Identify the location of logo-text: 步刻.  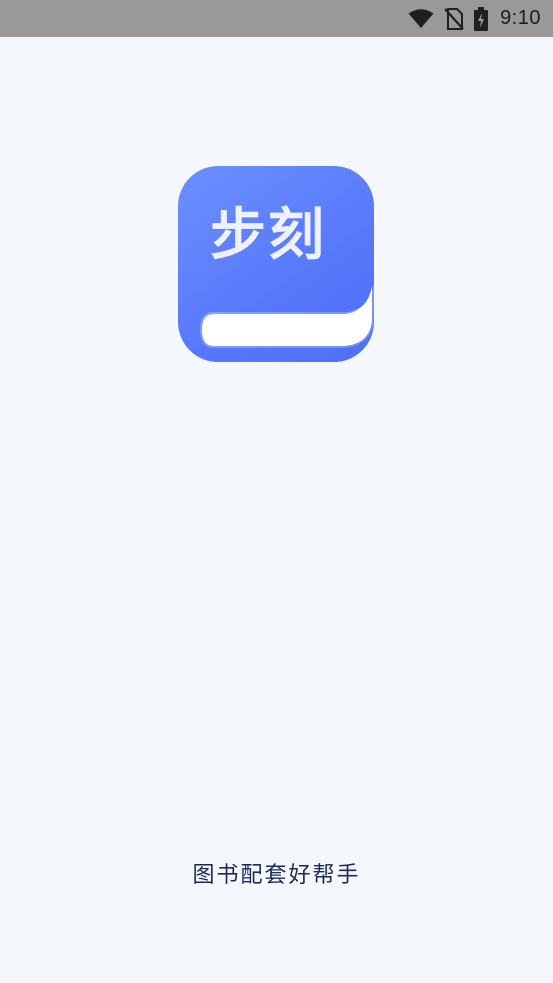
(268, 235).